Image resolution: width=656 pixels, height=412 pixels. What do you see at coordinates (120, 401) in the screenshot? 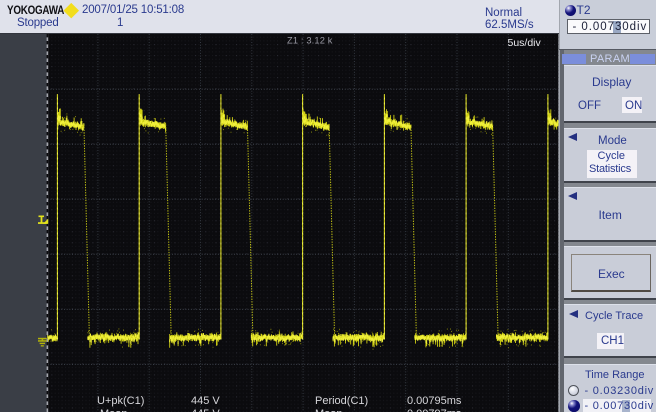
I see `svg-text: U+pk(C1)` at bounding box center [120, 401].